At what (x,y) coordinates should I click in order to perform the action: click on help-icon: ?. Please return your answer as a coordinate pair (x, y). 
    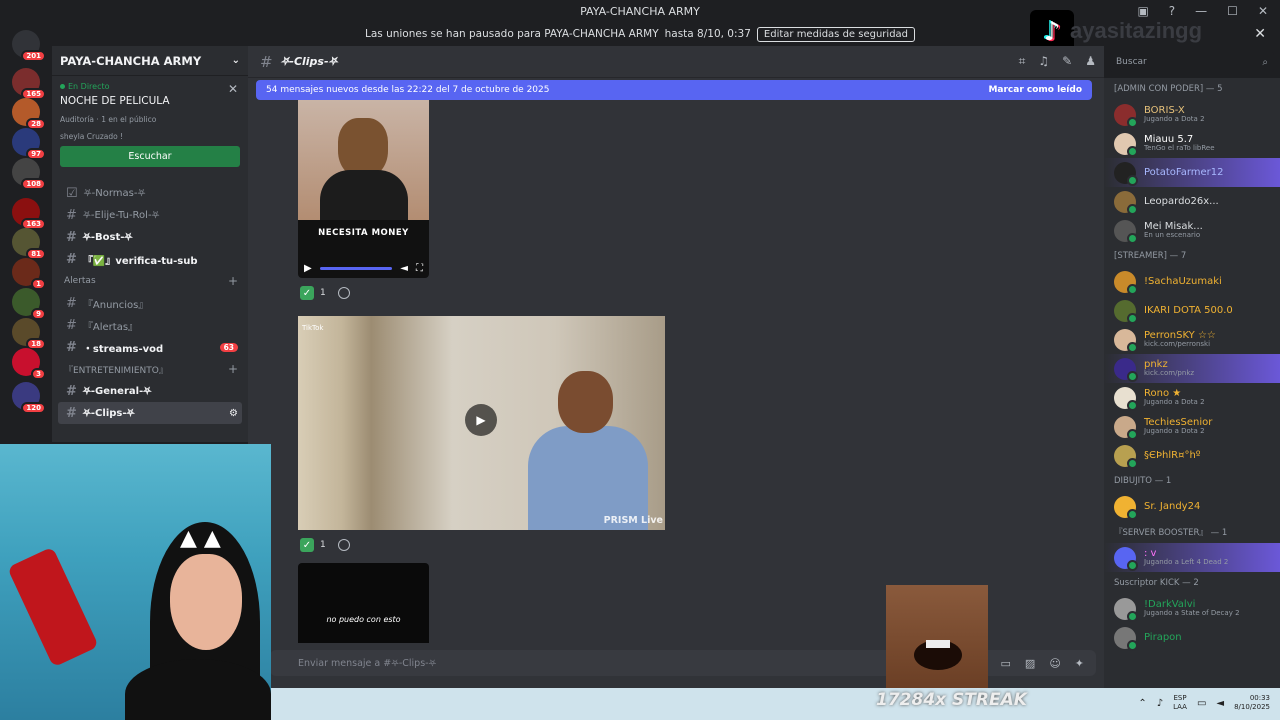
    Looking at the image, I should click on (1172, 11).